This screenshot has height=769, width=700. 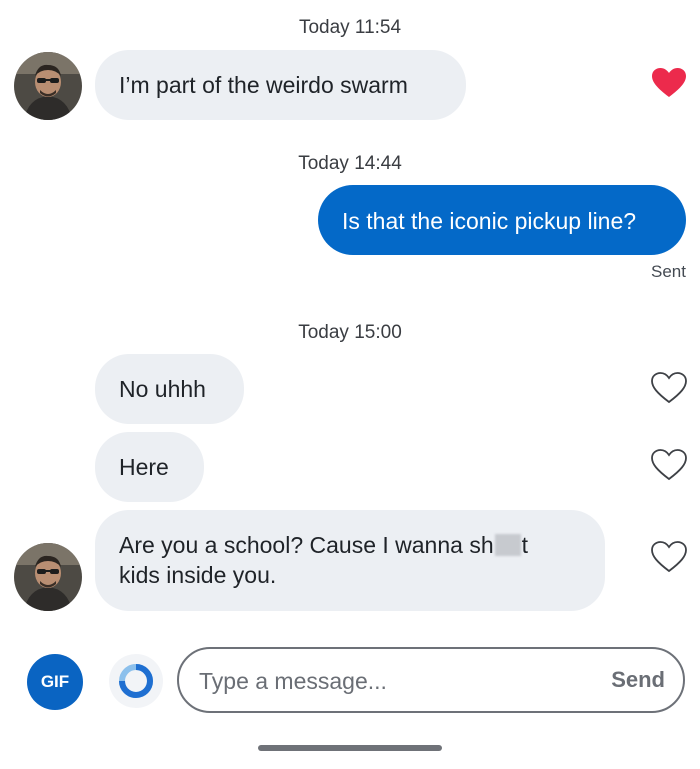 What do you see at coordinates (198, 575) in the screenshot?
I see `message-text: kids inside you.` at bounding box center [198, 575].